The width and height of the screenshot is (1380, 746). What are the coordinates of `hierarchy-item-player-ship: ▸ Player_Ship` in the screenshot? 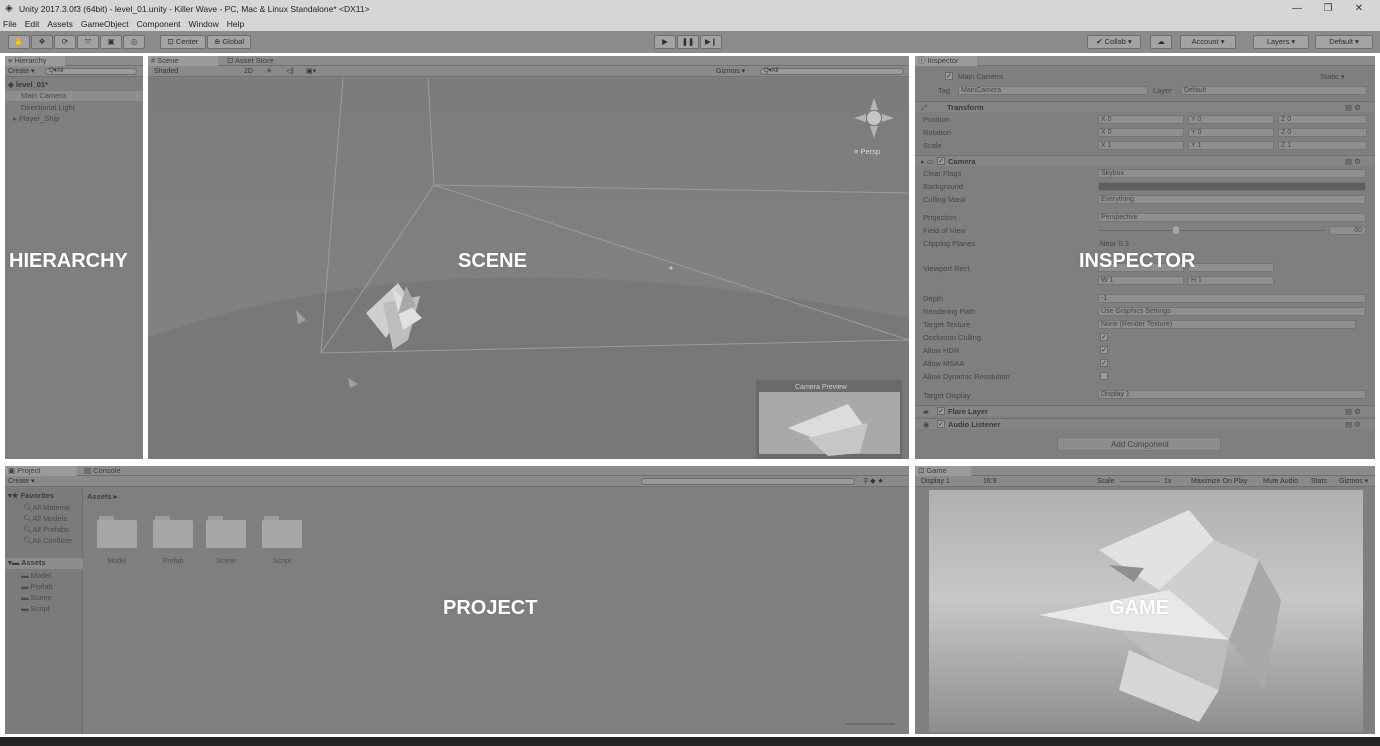 It's located at (36, 118).